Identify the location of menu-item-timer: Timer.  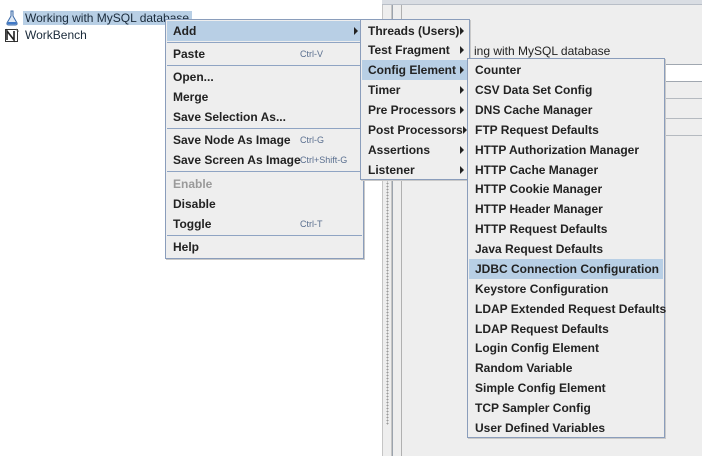
(415, 90).